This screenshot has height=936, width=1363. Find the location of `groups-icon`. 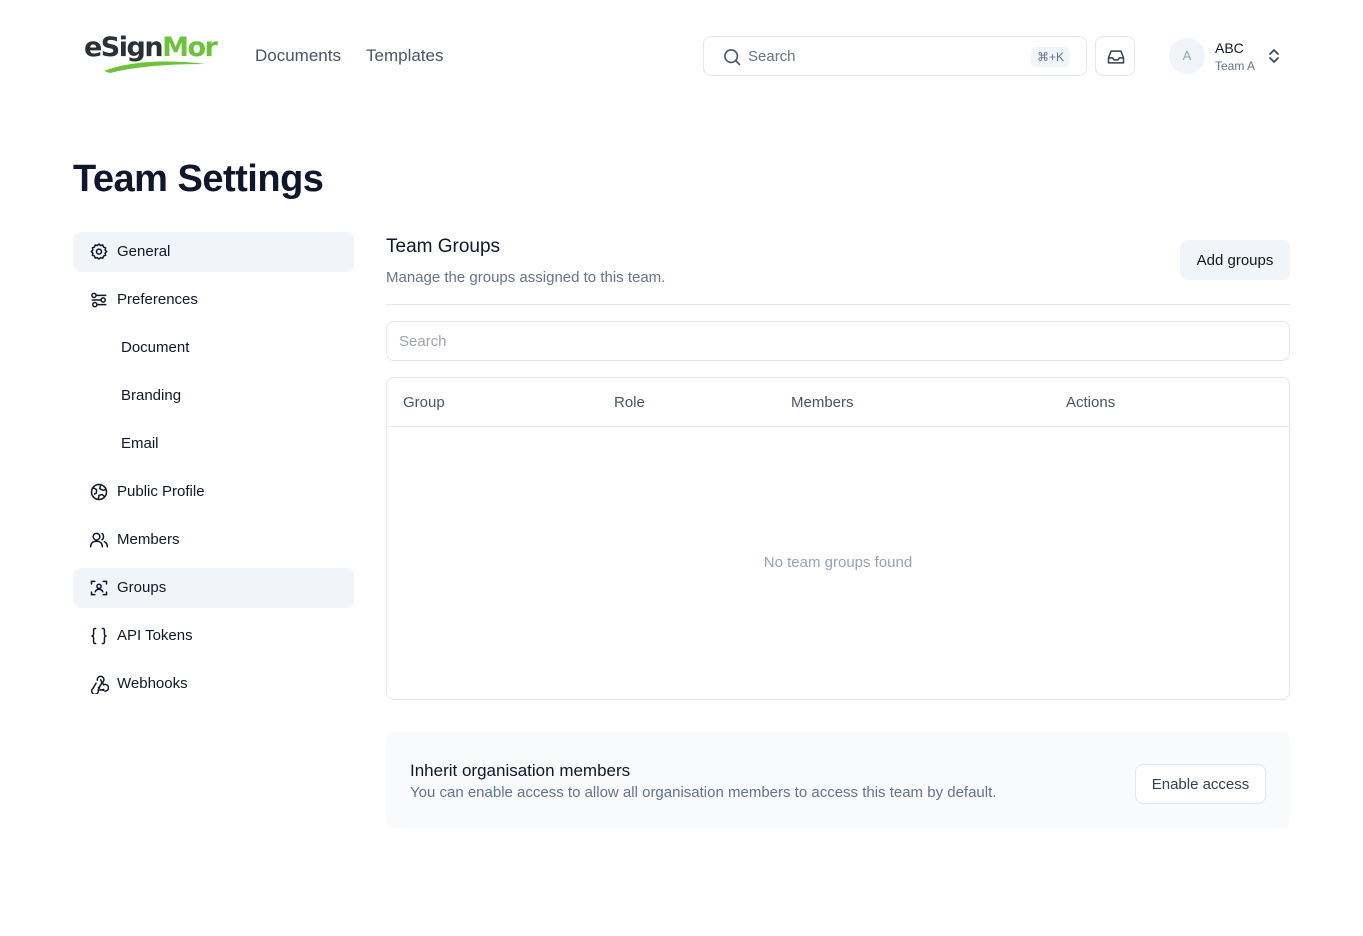

groups-icon is located at coordinates (99, 588).